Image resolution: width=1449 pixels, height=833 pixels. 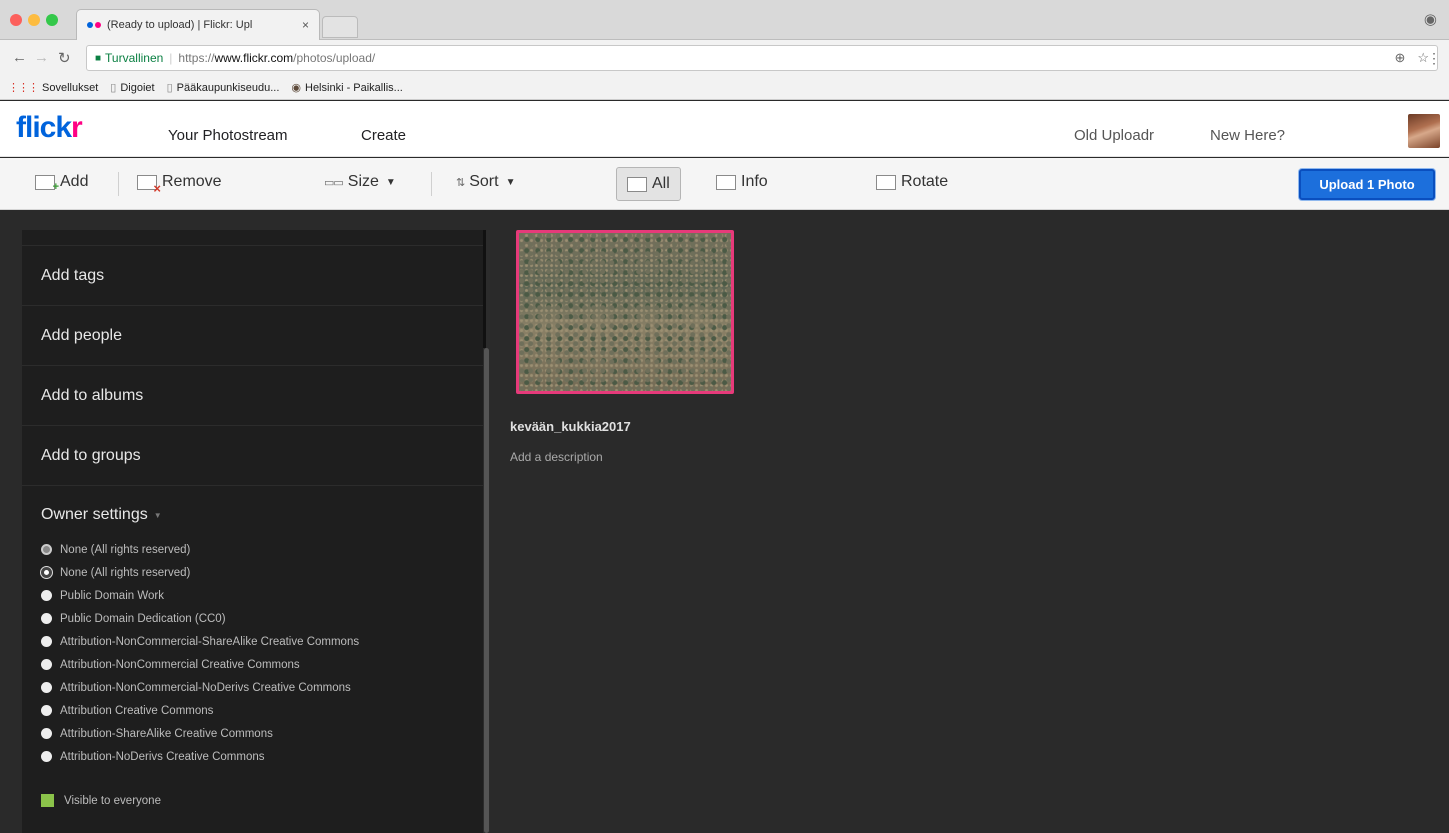 What do you see at coordinates (137, 710) in the screenshot?
I see `license-label: Attribution Creative Commons` at bounding box center [137, 710].